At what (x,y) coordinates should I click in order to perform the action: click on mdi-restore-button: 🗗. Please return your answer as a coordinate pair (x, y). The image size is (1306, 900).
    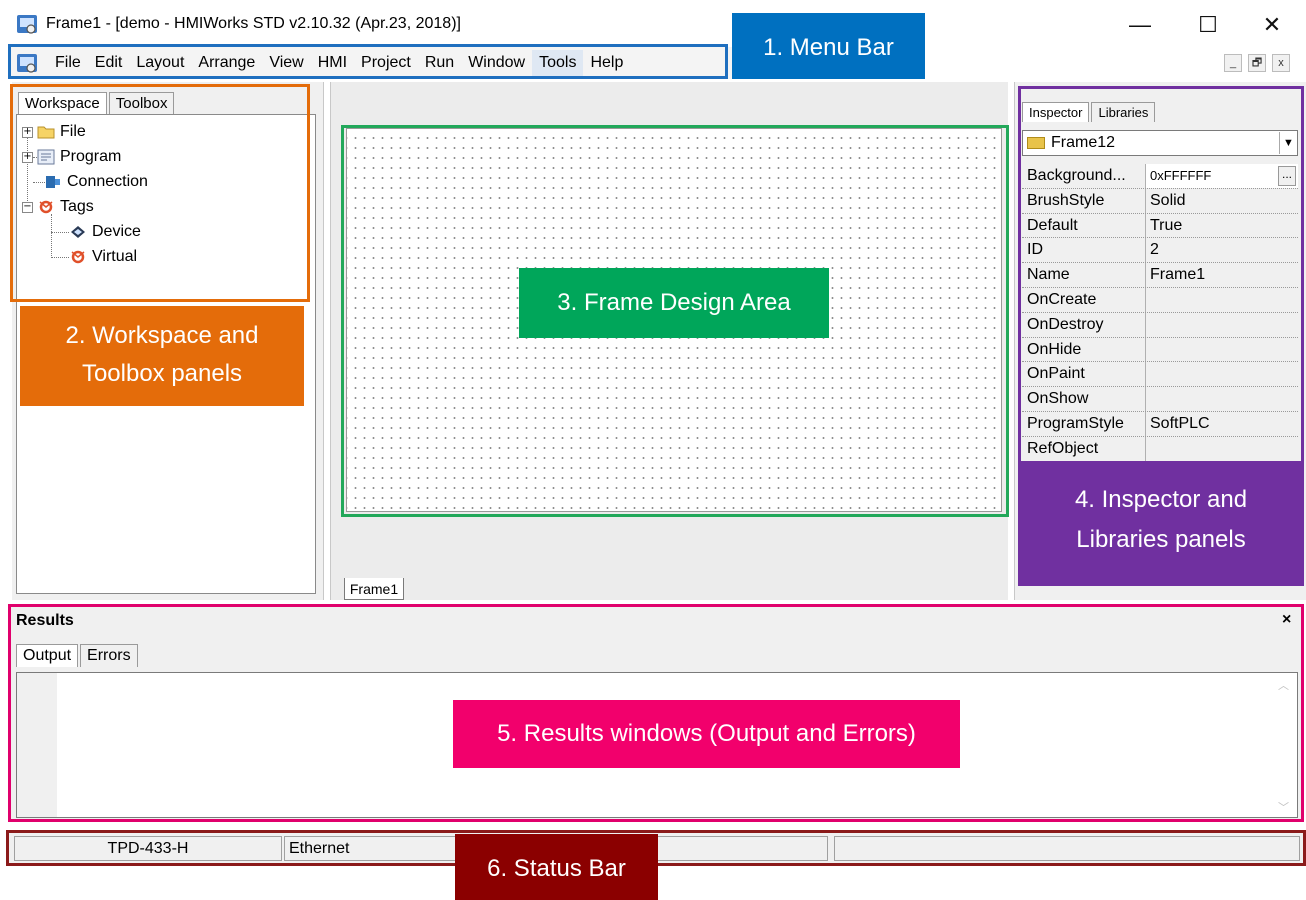
    Looking at the image, I should click on (1257, 63).